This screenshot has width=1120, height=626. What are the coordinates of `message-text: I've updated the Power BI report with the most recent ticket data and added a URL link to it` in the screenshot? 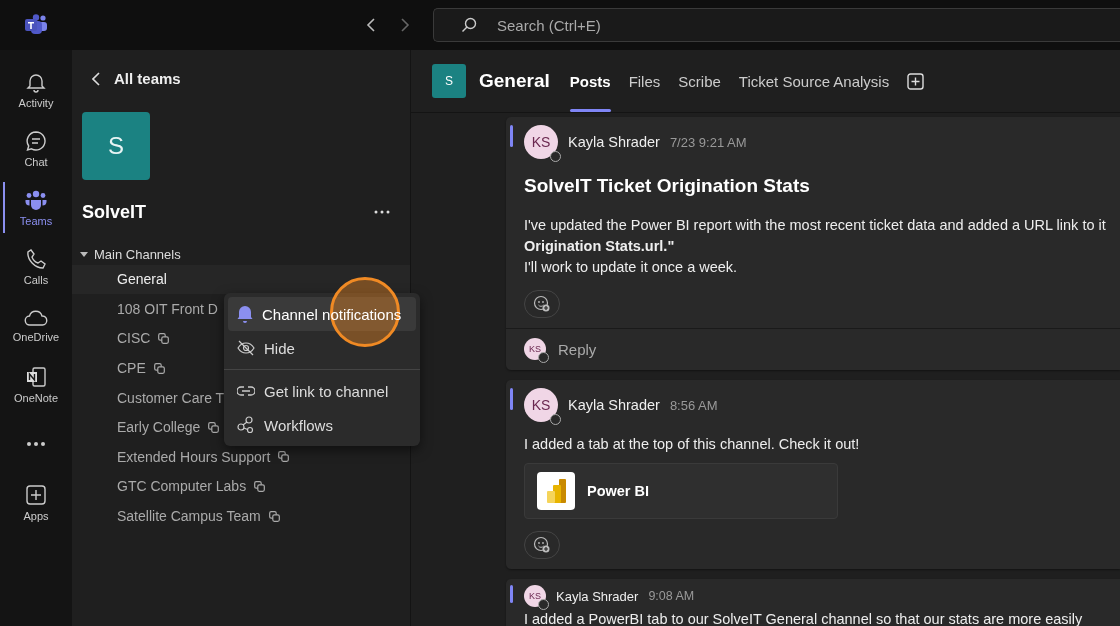 It's located at (815, 225).